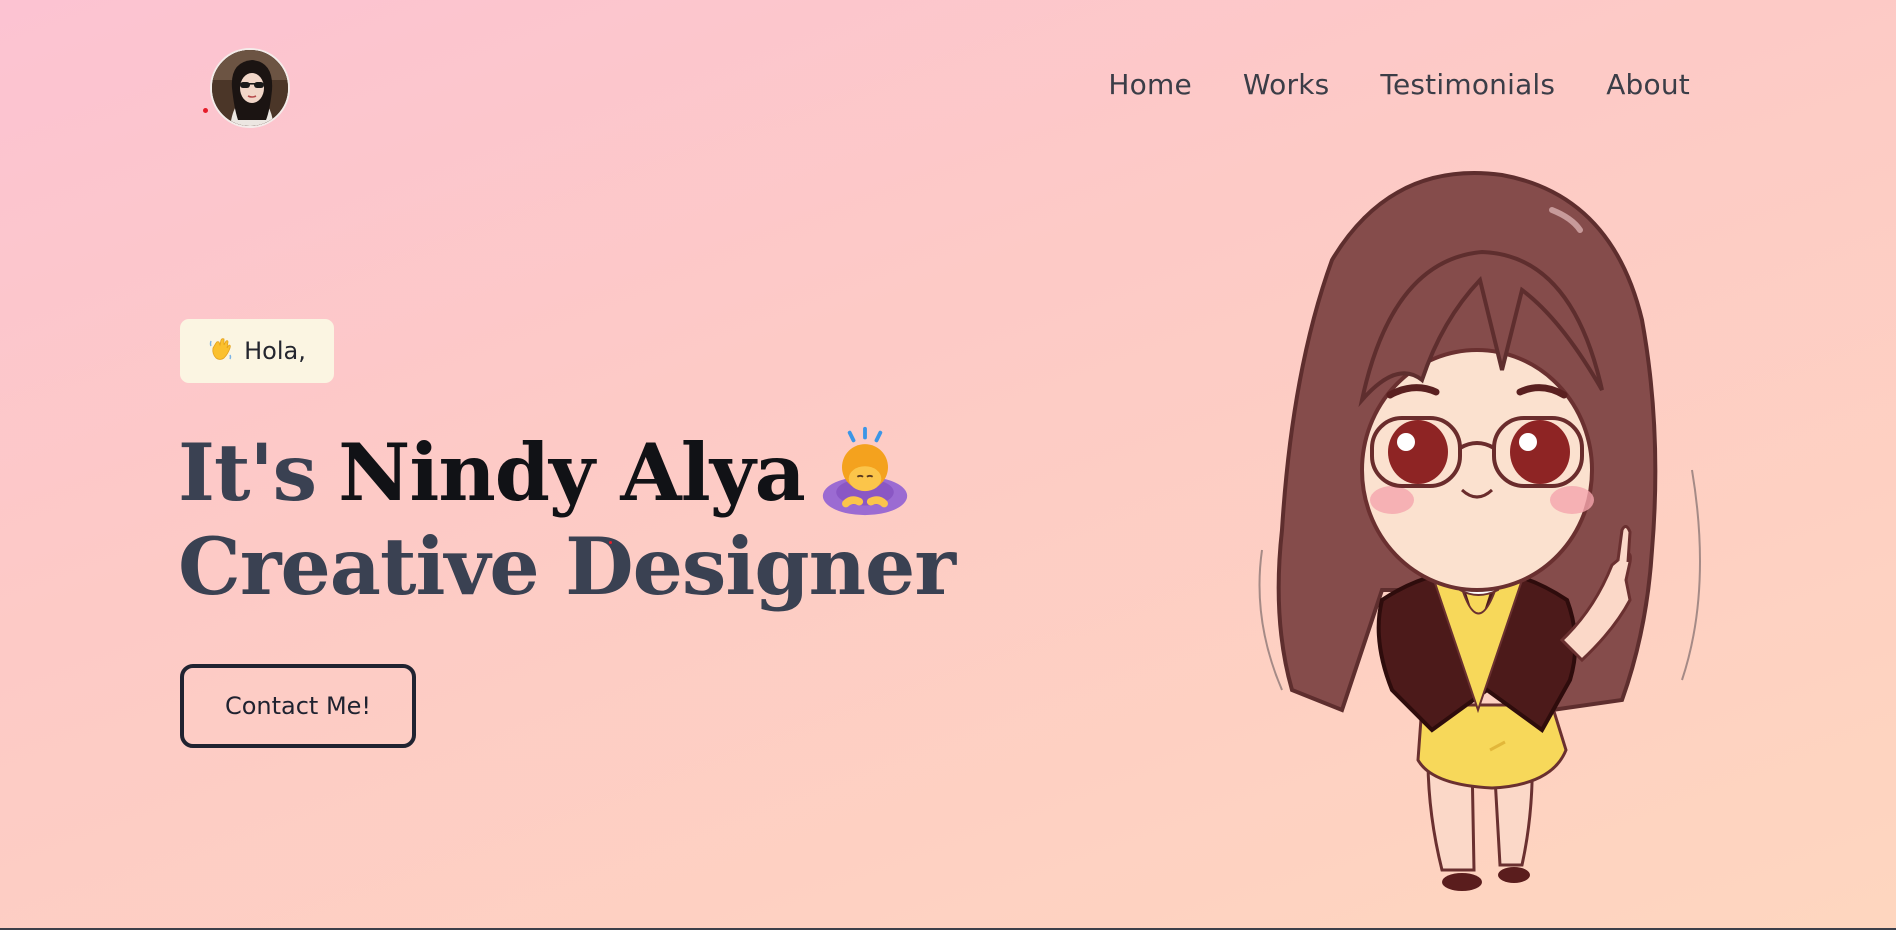  What do you see at coordinates (1467, 84) in the screenshot?
I see `nav-testimonials: Testimonials` at bounding box center [1467, 84].